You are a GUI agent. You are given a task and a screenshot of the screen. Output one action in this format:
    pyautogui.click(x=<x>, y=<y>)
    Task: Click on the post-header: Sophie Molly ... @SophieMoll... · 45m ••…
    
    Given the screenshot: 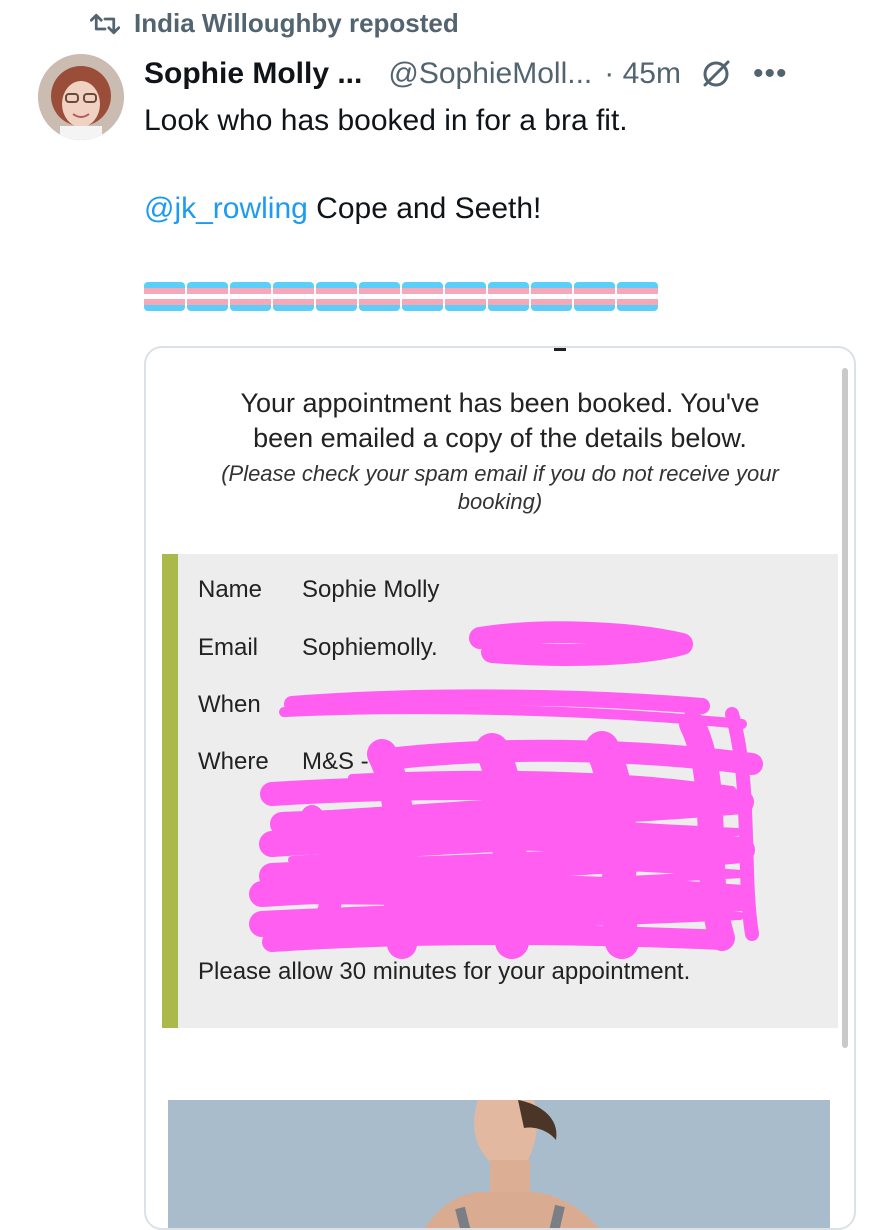 What is the action you would take?
    pyautogui.click(x=504, y=74)
    